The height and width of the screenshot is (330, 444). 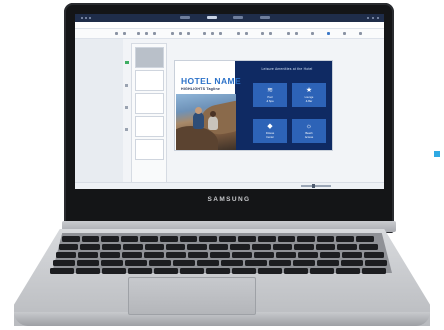 I want to click on touchpad, so click(x=192, y=296).